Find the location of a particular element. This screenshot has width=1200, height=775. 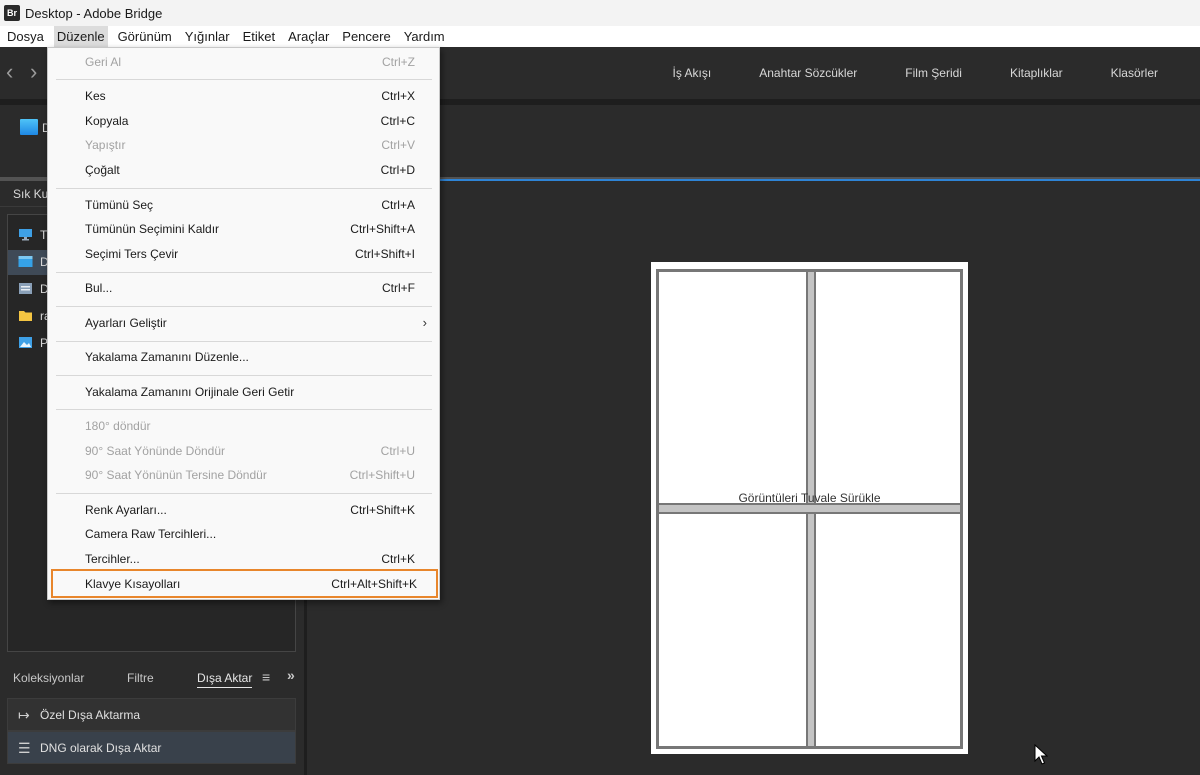

workspace-keywords: Anahtar Sözcükler is located at coordinates (808, 73).